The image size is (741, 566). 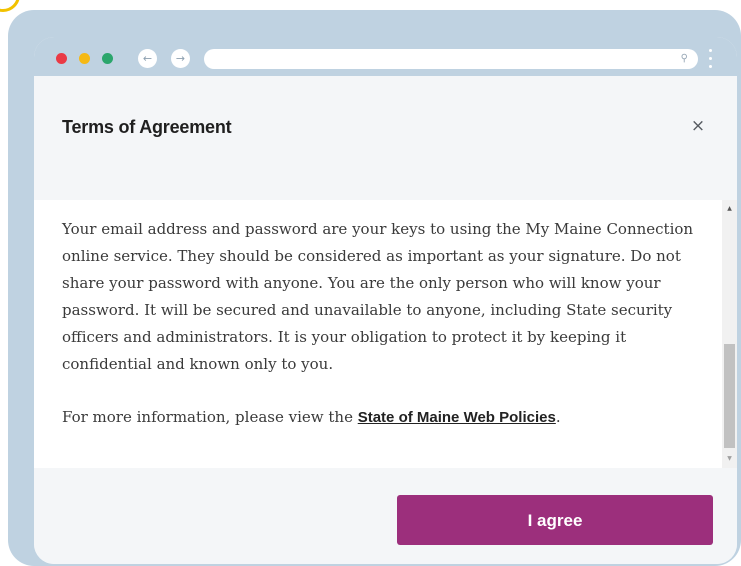 I want to click on web-policies-link: State of Maine Web Policies, so click(x=457, y=417).